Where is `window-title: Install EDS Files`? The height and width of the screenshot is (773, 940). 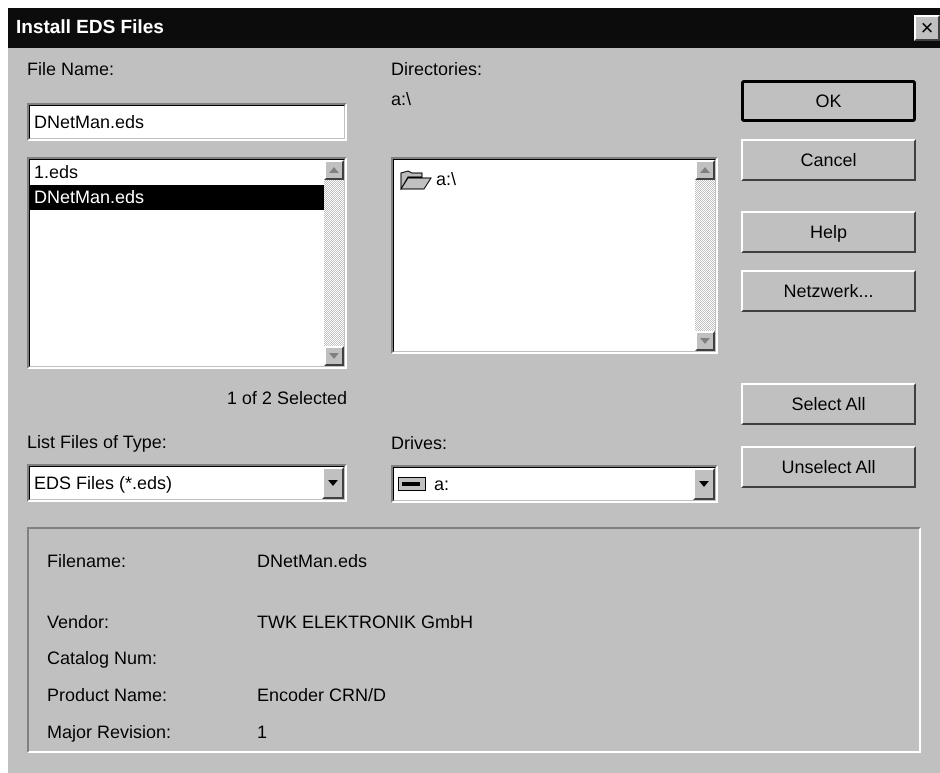
window-title: Install EDS Files is located at coordinates (90, 28).